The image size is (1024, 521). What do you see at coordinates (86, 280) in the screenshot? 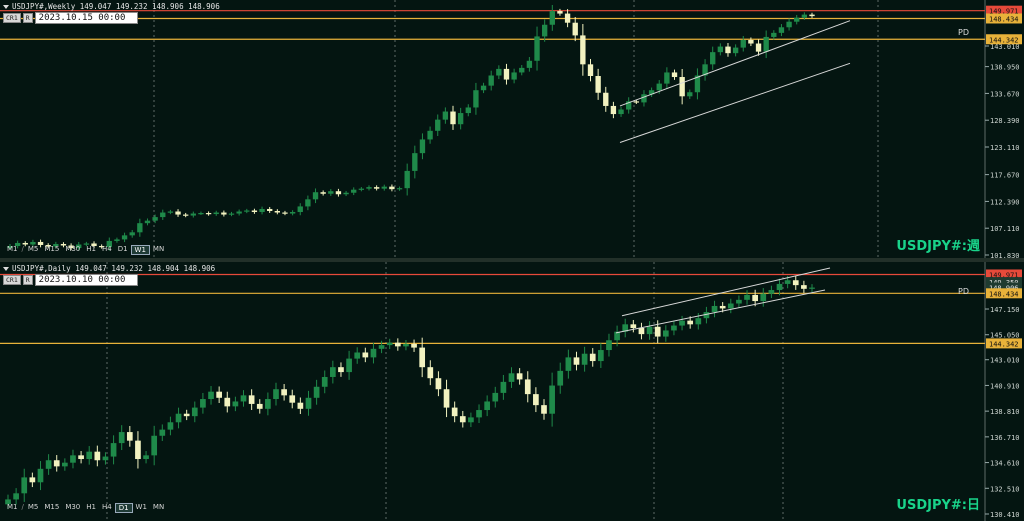
I see `datetime-field: 2023.10.10 00:00` at bounding box center [86, 280].